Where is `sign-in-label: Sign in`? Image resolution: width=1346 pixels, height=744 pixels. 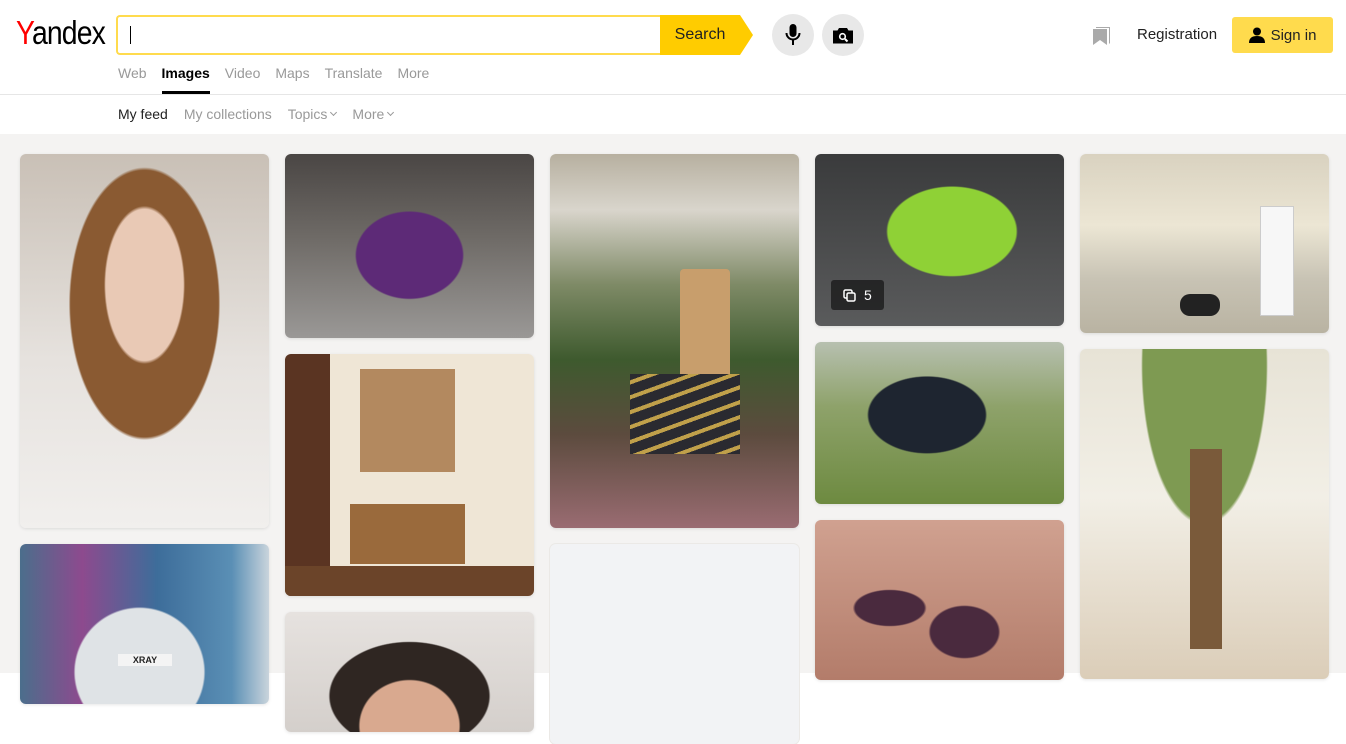
sign-in-label: Sign in is located at coordinates (1293, 35).